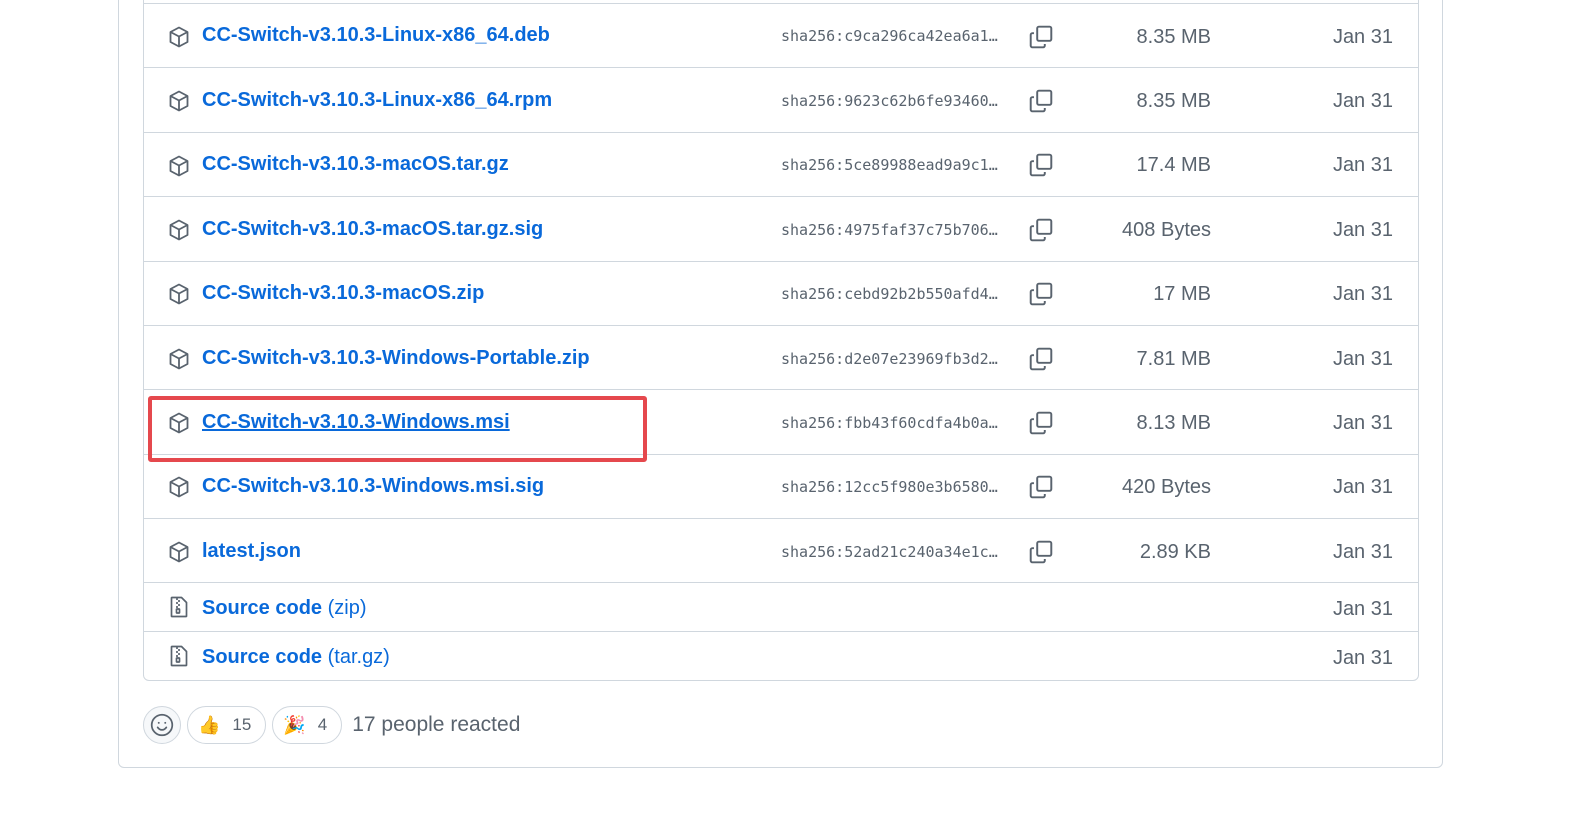 This screenshot has width=1596, height=813. What do you see at coordinates (781, 655) in the screenshot?
I see `source-row: Source code (tar.gz) Jan 31` at bounding box center [781, 655].